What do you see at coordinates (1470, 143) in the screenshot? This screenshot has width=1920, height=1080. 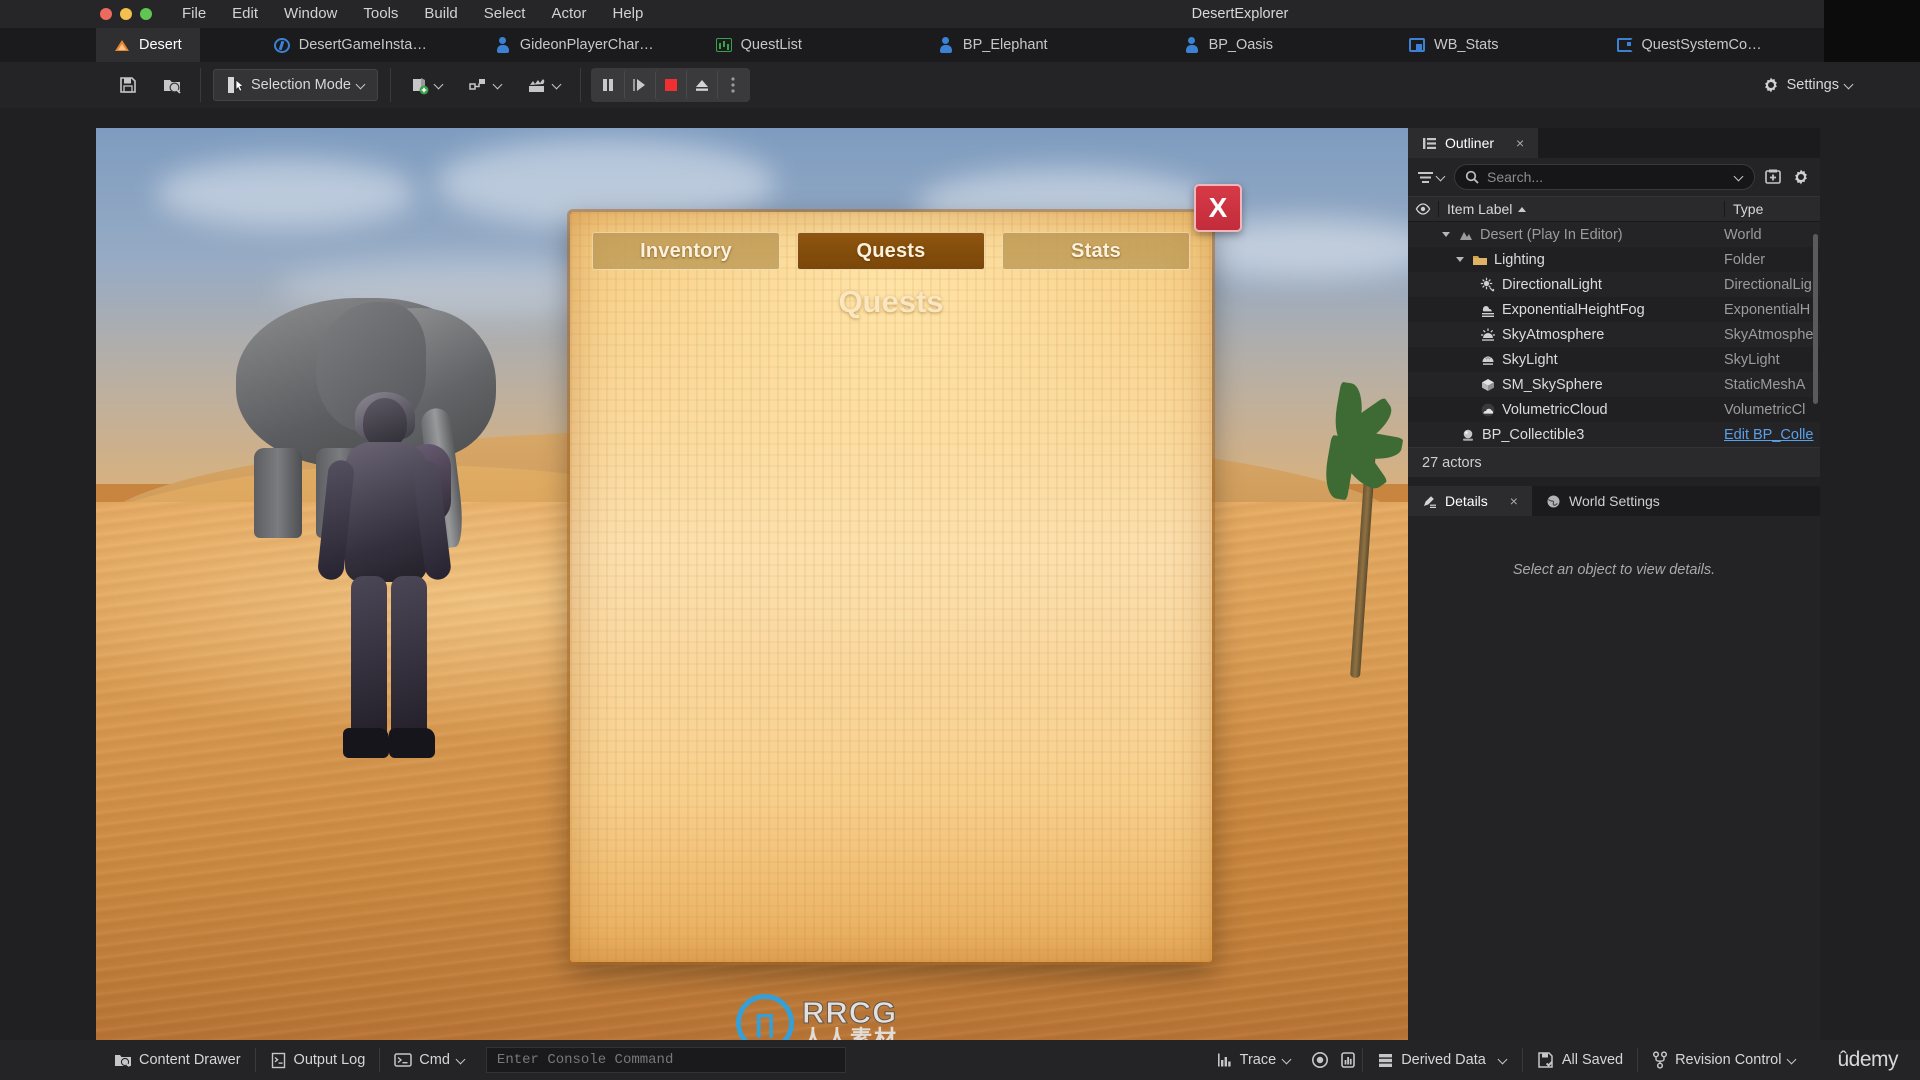 I see `outliner-tab-label: Outliner` at bounding box center [1470, 143].